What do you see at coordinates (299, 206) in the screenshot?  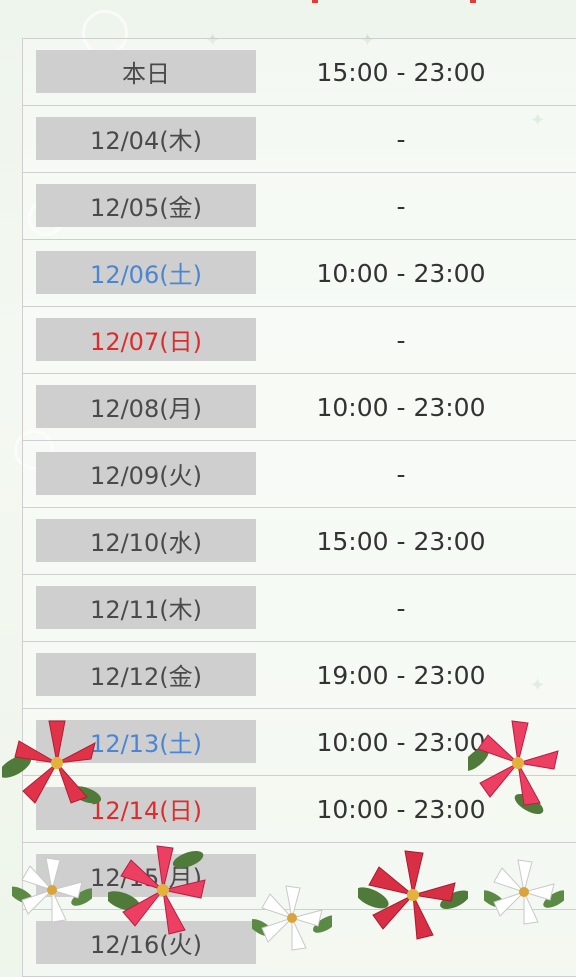 I see `schedule-row: 12/05(金) -` at bounding box center [299, 206].